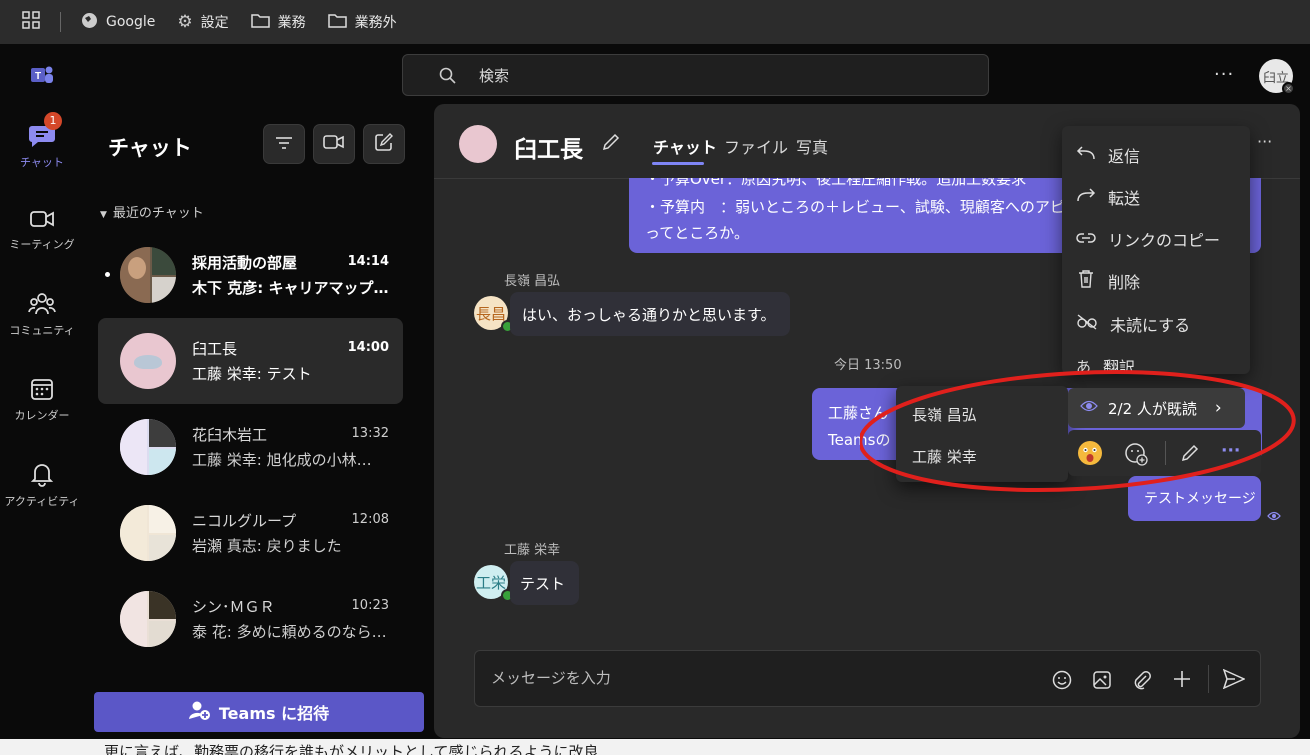  I want to click on rail-community: コミュニティ, so click(42, 315).